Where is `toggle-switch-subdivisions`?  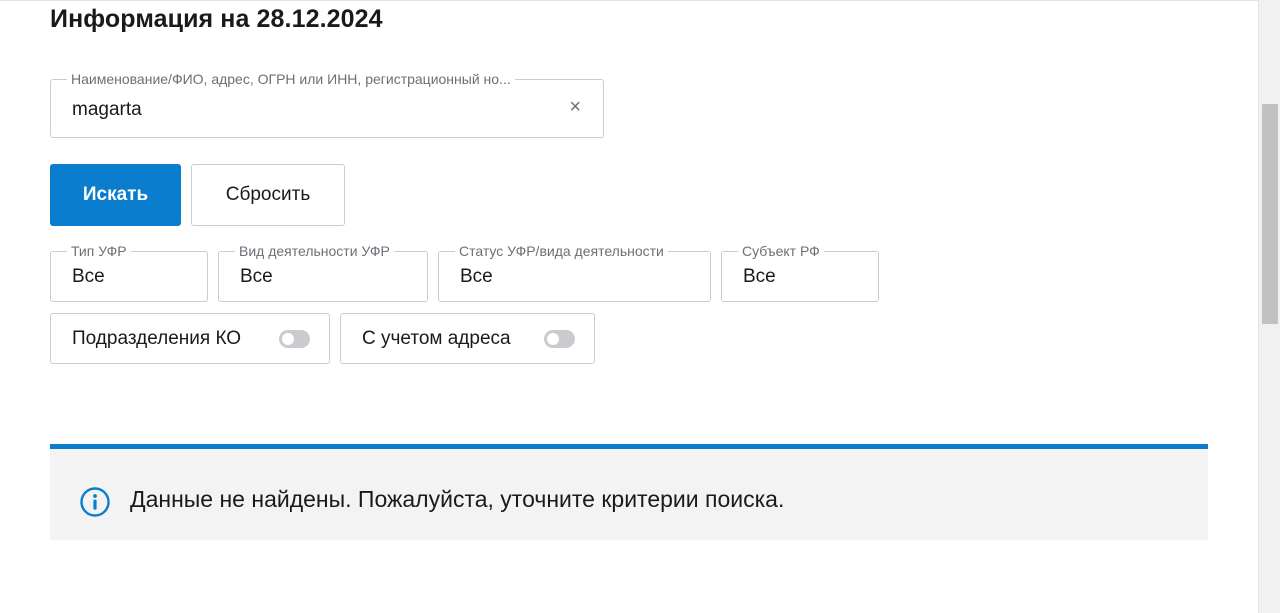
toggle-switch-subdivisions is located at coordinates (294, 339).